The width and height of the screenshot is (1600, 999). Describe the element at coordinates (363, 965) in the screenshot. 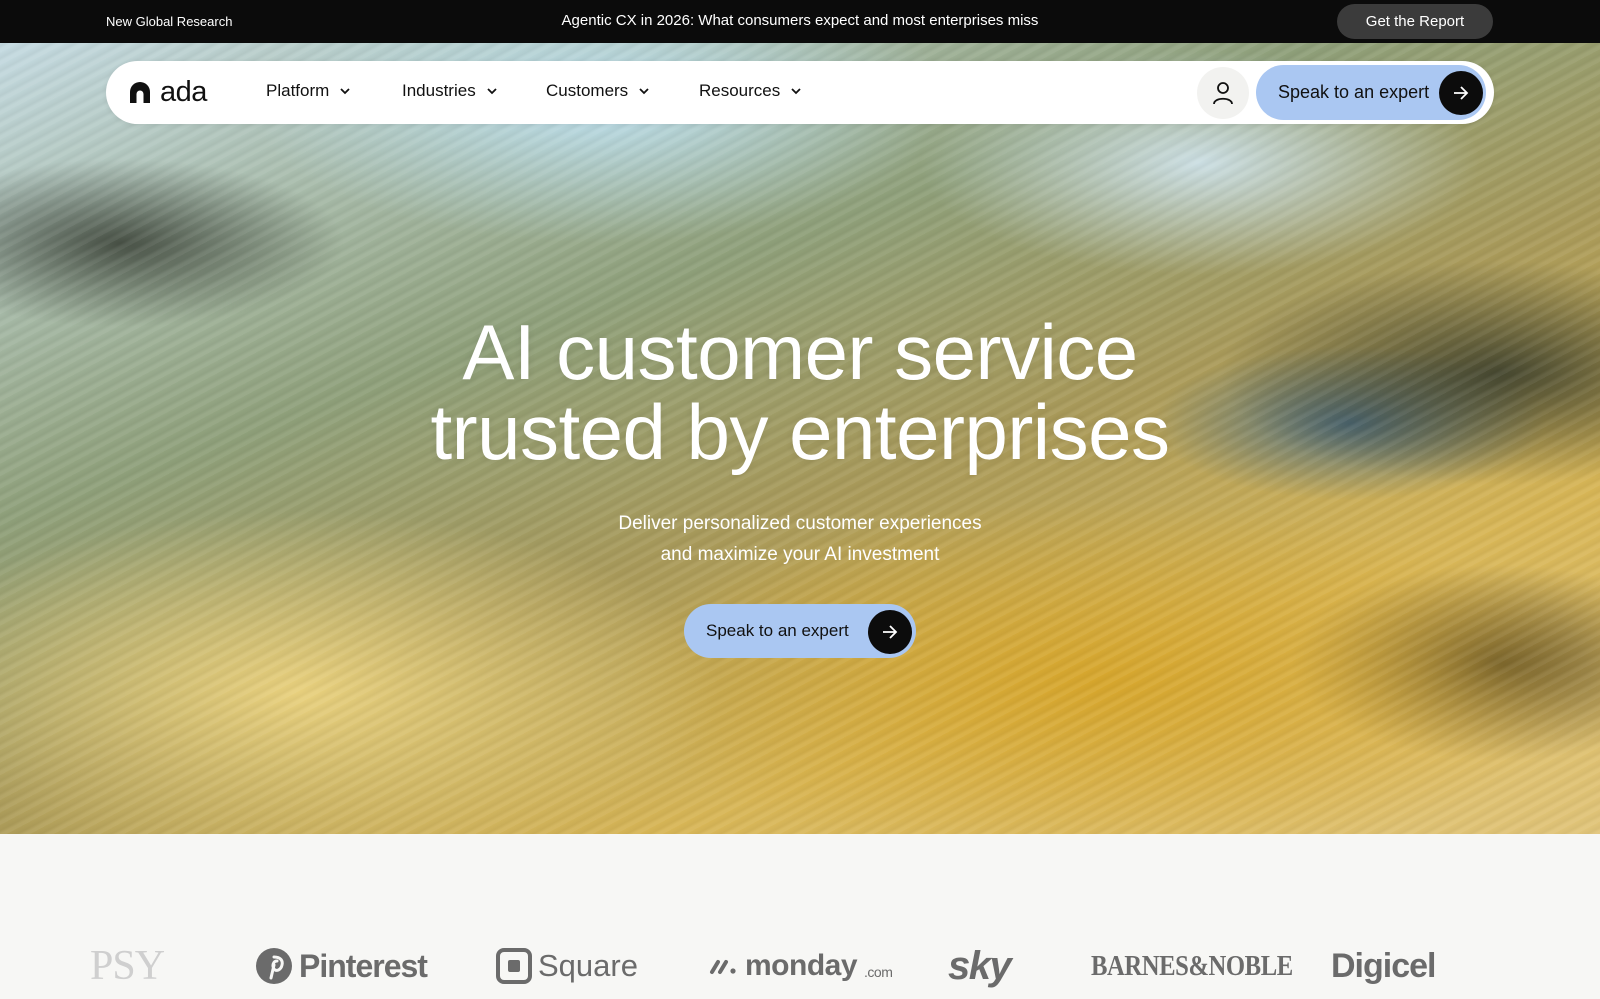

I see `pinterest-logo-text: Pinterest` at that location.